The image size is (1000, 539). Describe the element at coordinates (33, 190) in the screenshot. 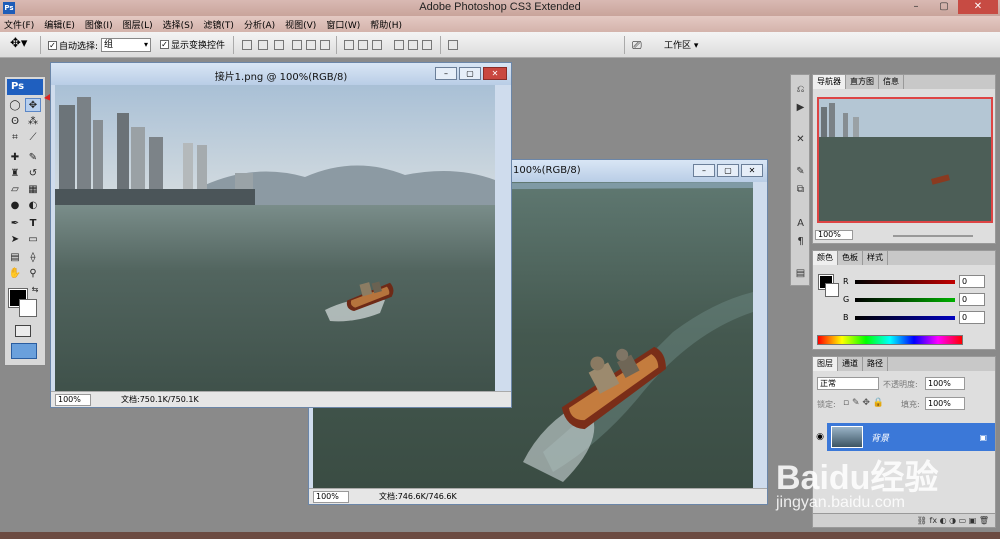

I see `gradient-tool-icon: ▦` at that location.